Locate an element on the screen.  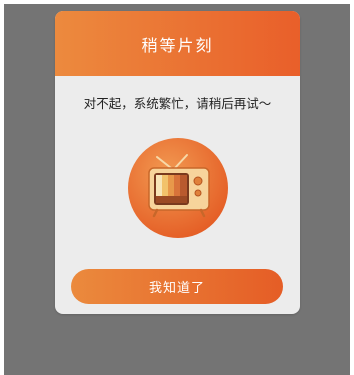
dialog-header: 稍等片刻 is located at coordinates (177, 43).